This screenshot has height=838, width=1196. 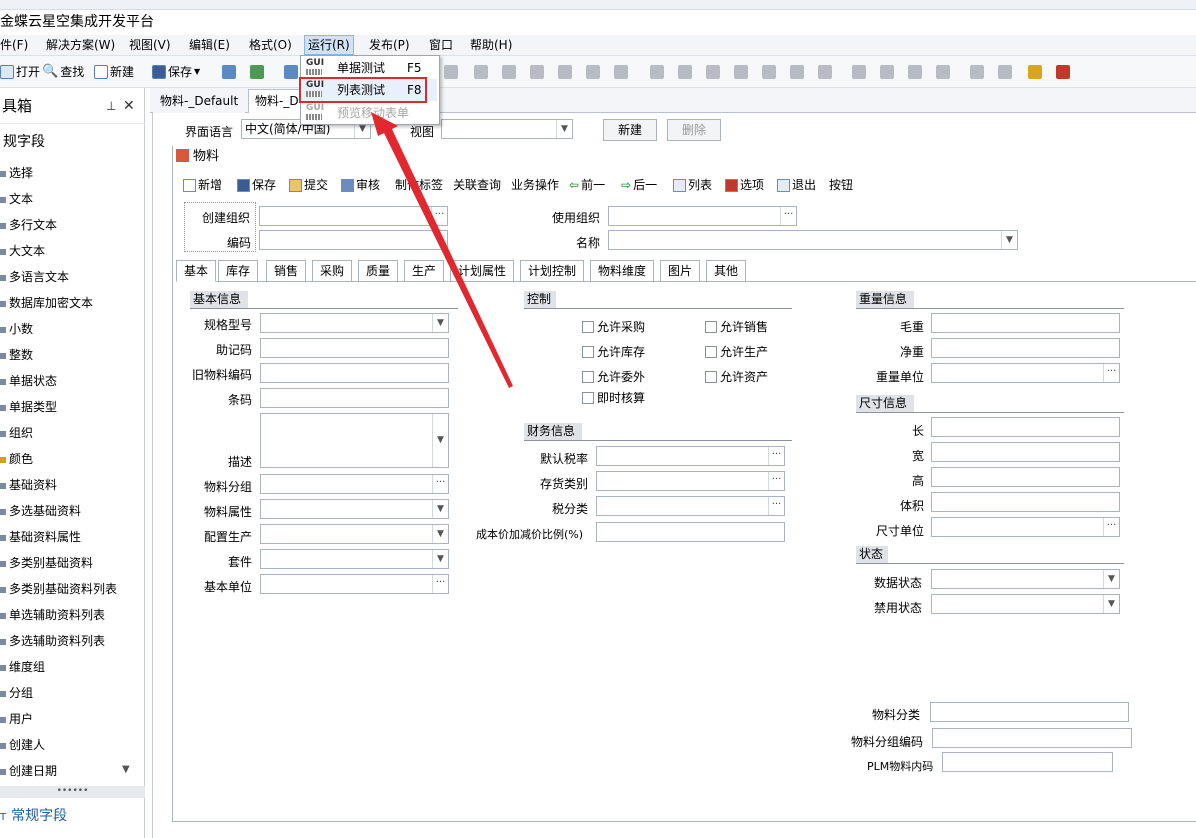 I want to click on spec-field: ▼, so click(x=354, y=323).